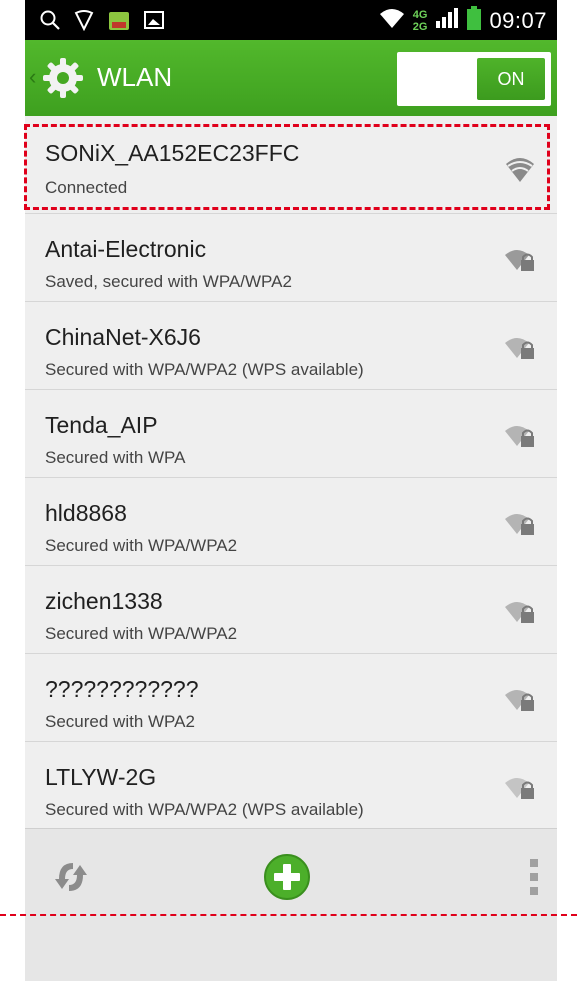  What do you see at coordinates (474, 20) in the screenshot?
I see `battery-icon` at bounding box center [474, 20].